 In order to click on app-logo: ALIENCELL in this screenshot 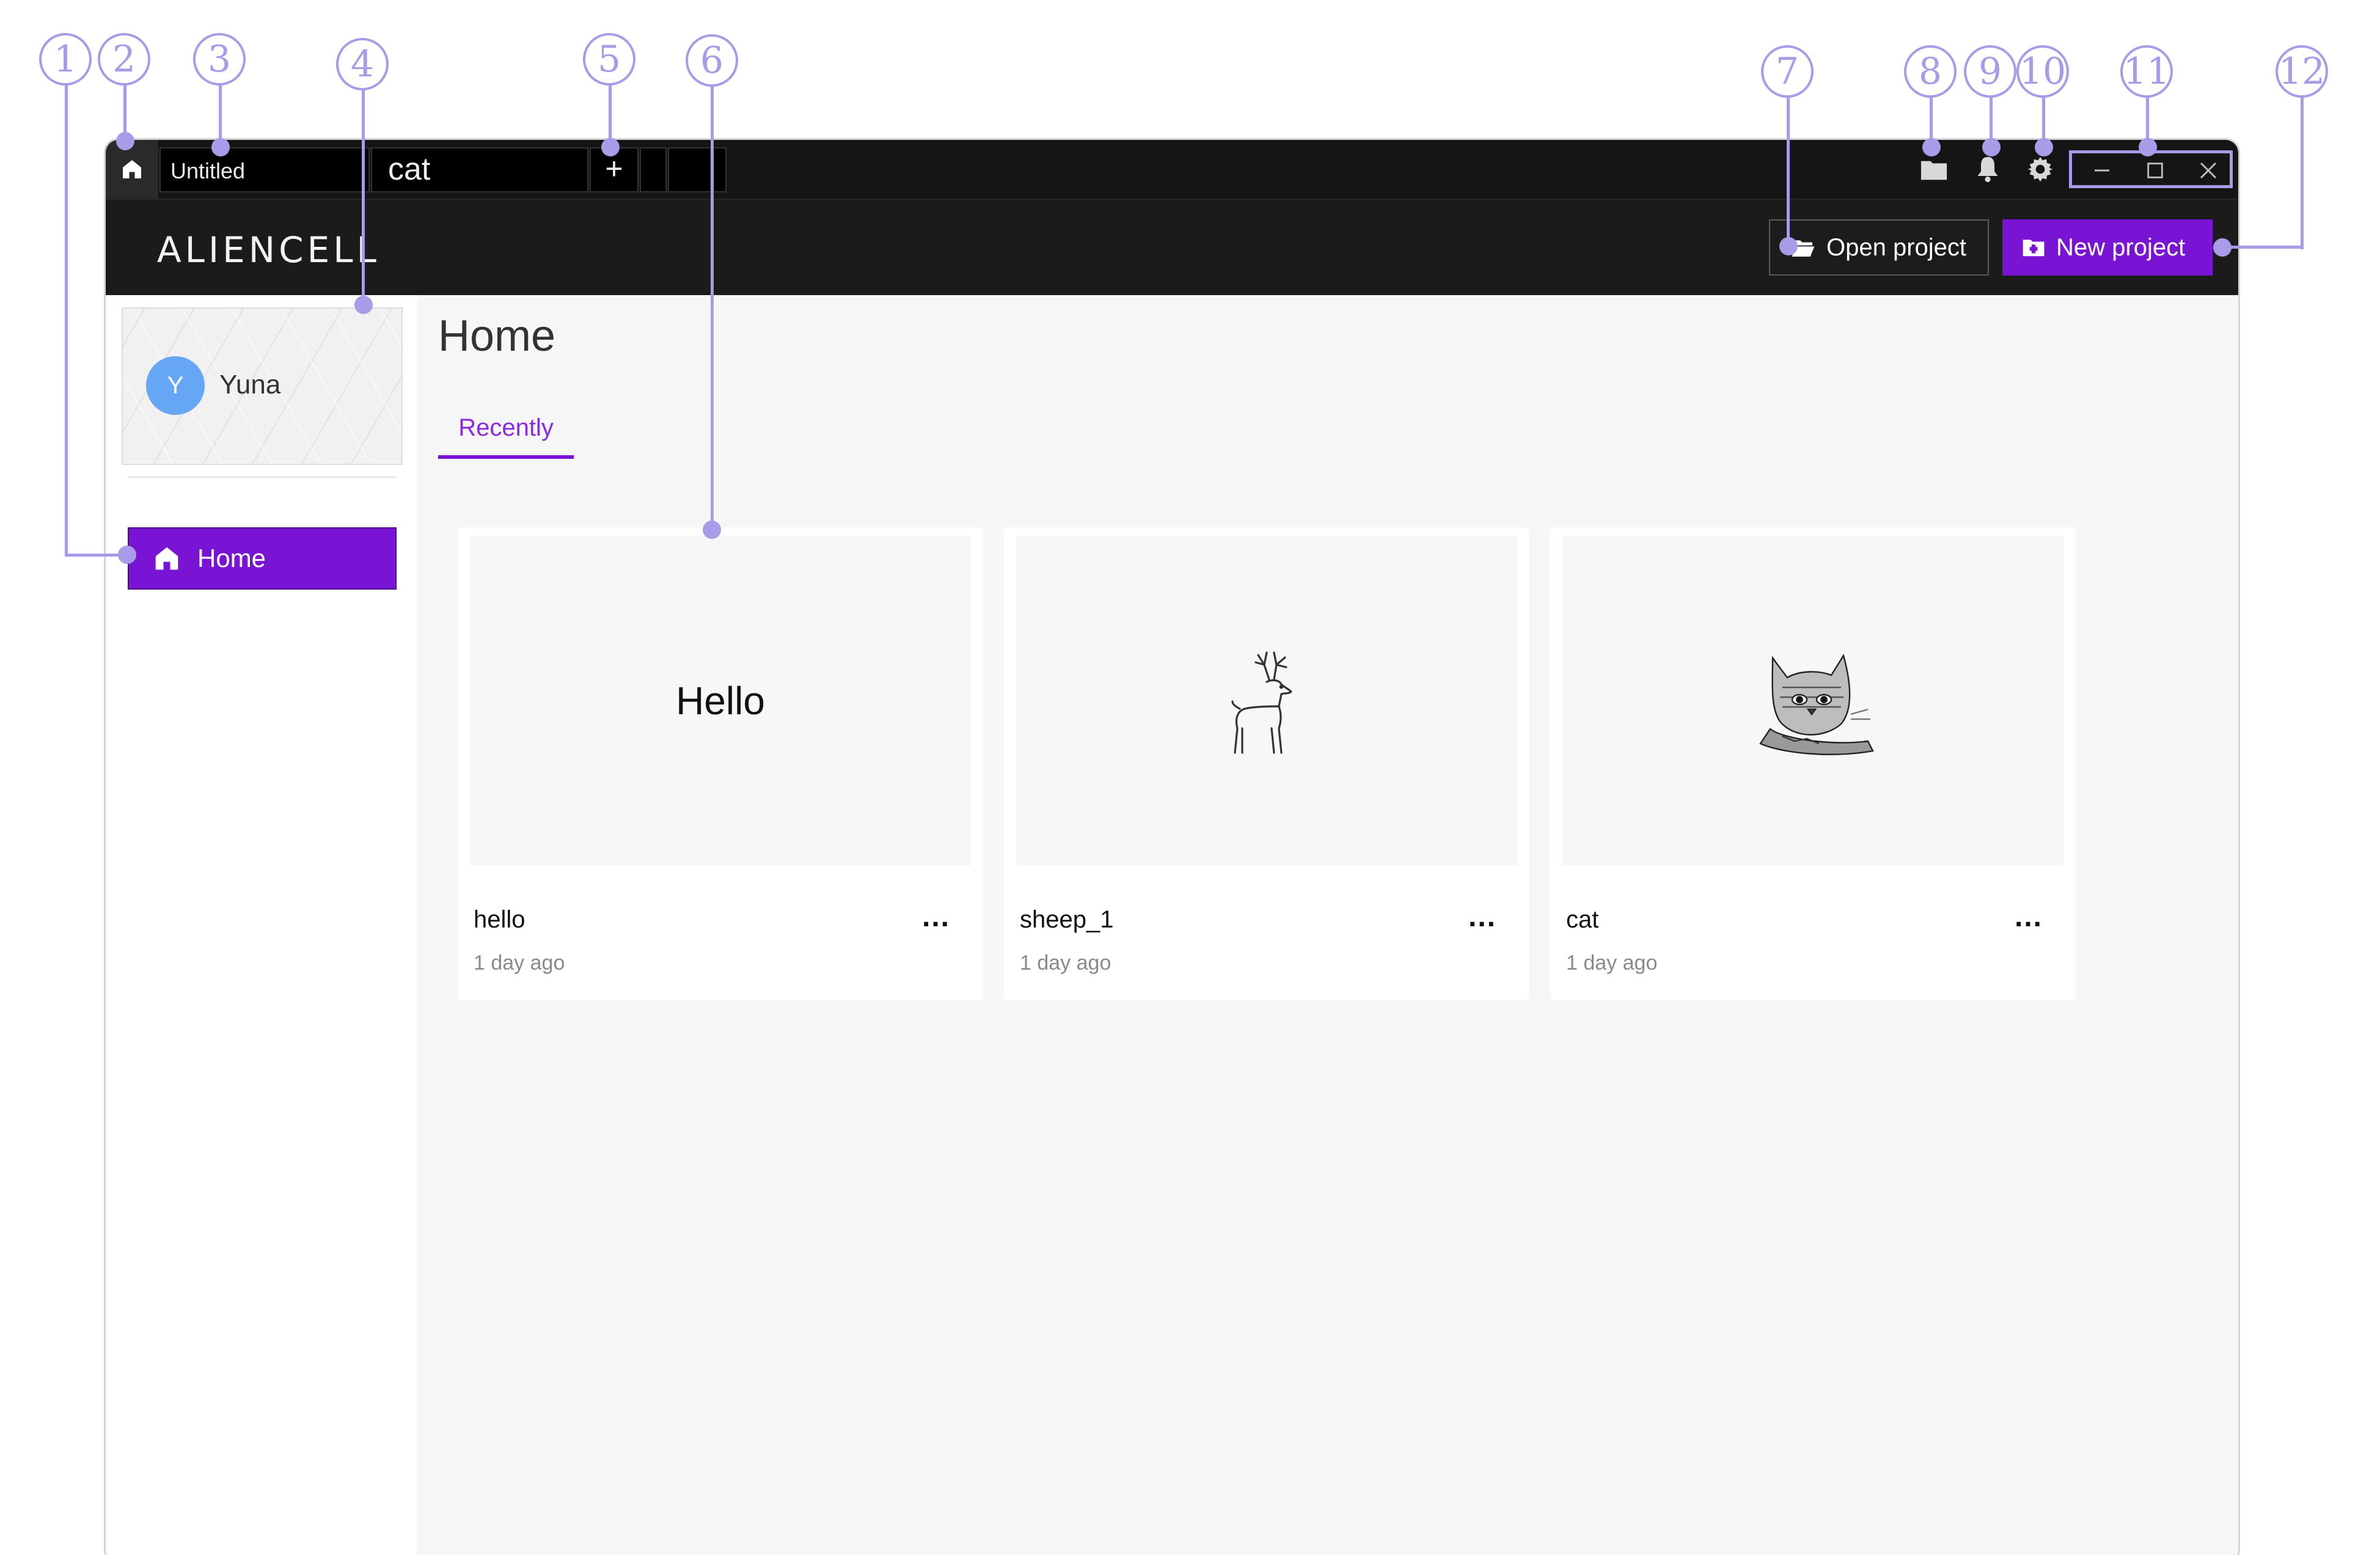, I will do `click(268, 250)`.